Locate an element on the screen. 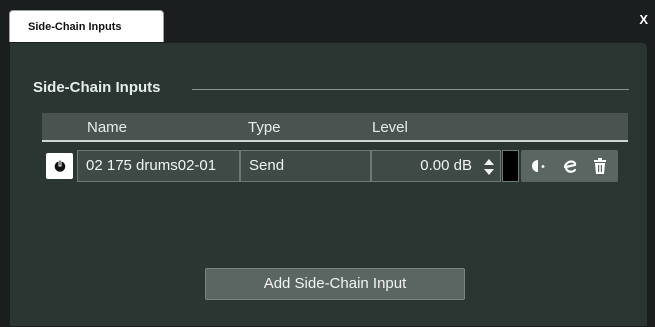  column-header-level: Level is located at coordinates (390, 127).